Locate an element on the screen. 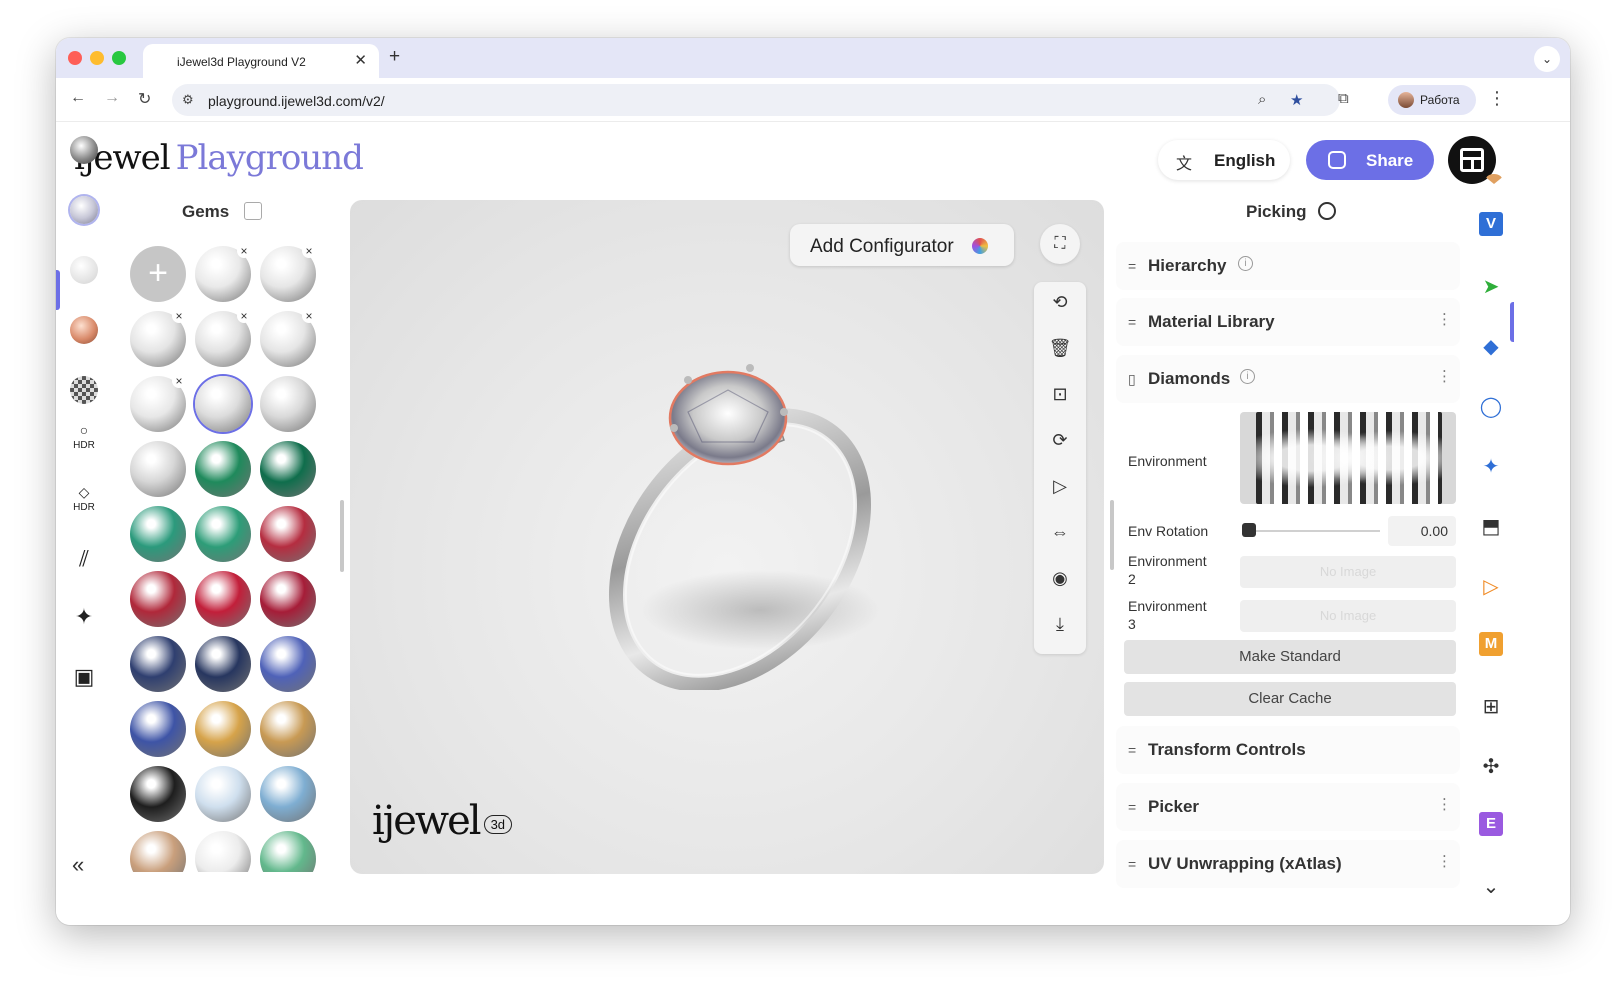  section-transform-controls: = Transform Controls is located at coordinates (1288, 750).